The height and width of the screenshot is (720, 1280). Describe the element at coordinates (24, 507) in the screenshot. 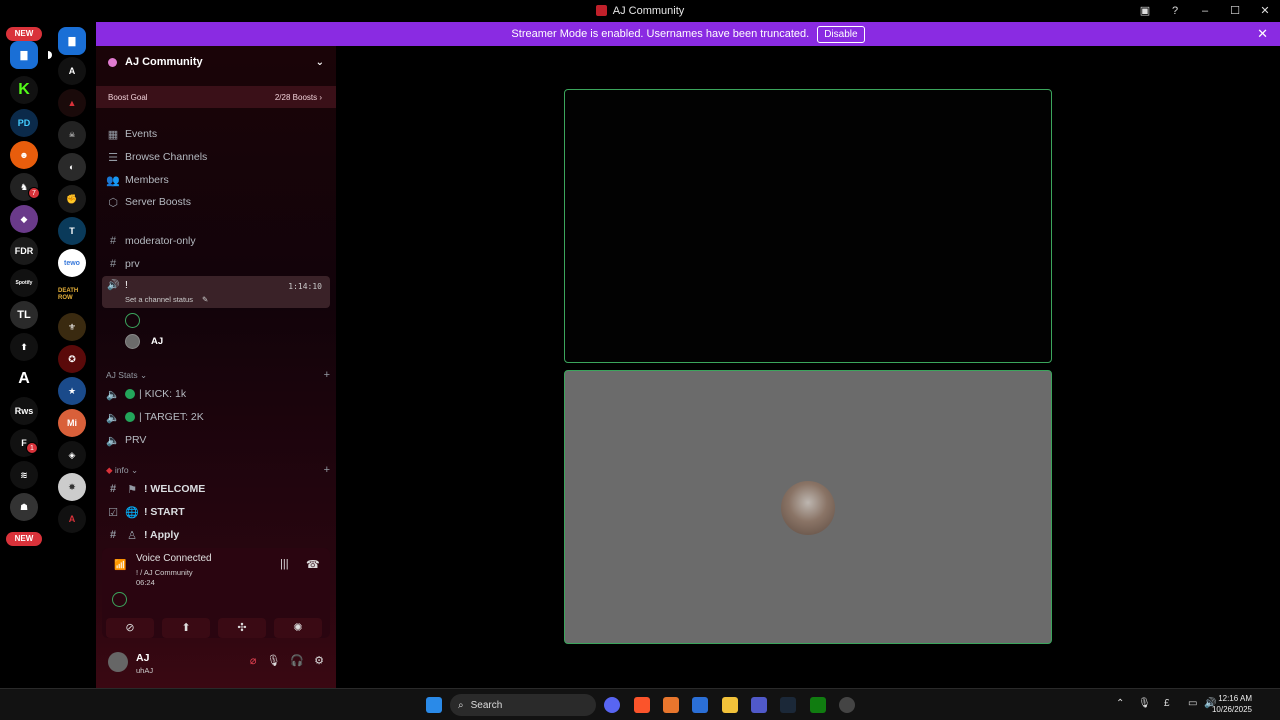

I see `group-server-icon: ☗` at that location.